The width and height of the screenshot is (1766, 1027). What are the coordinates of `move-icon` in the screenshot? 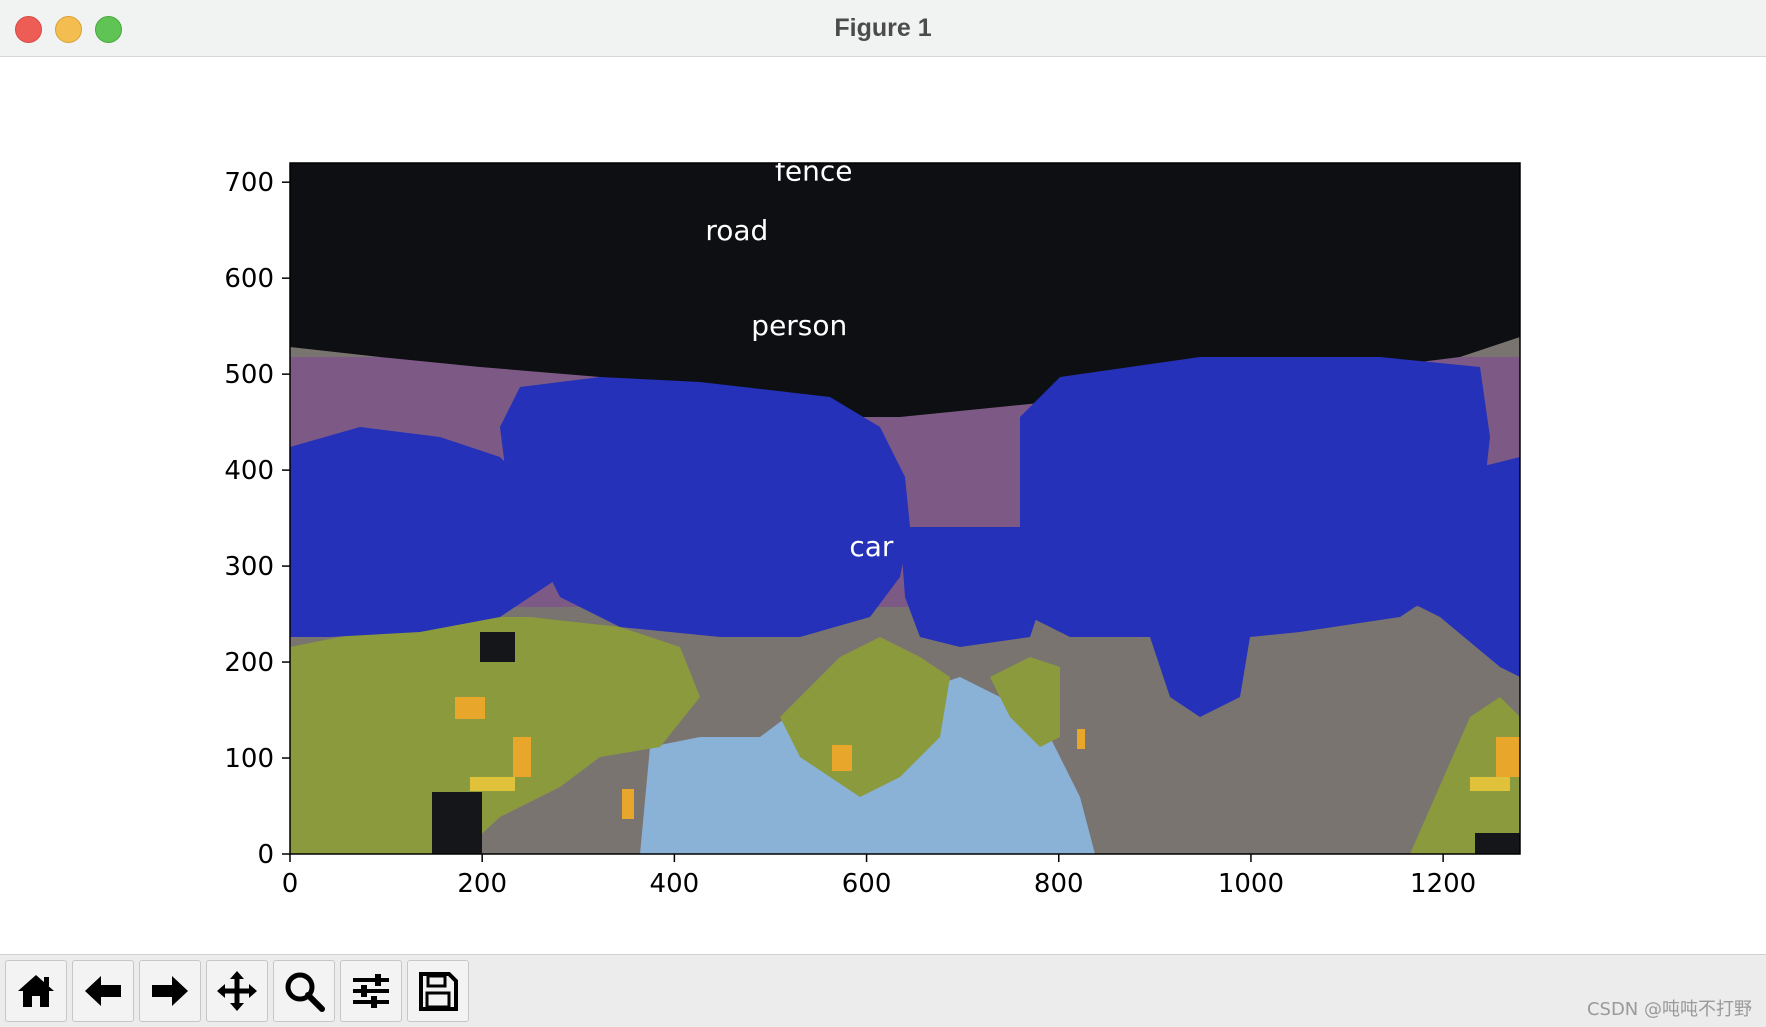 It's located at (237, 991).